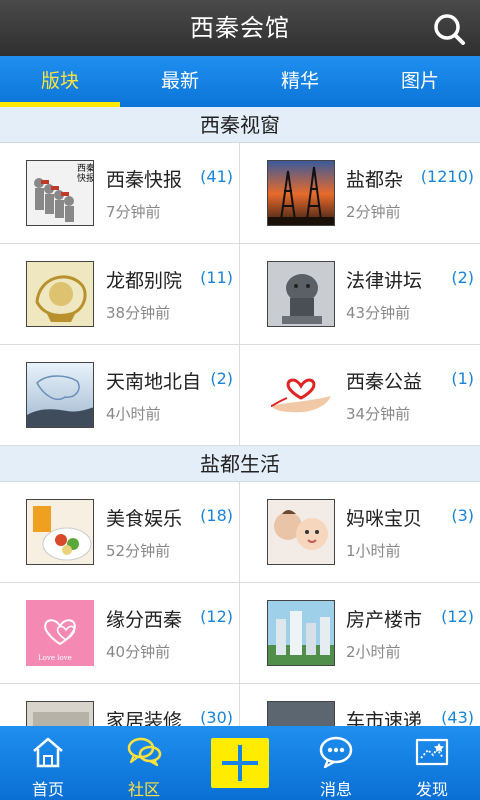  What do you see at coordinates (154, 382) in the screenshot?
I see `board-name: 天南地北自` at bounding box center [154, 382].